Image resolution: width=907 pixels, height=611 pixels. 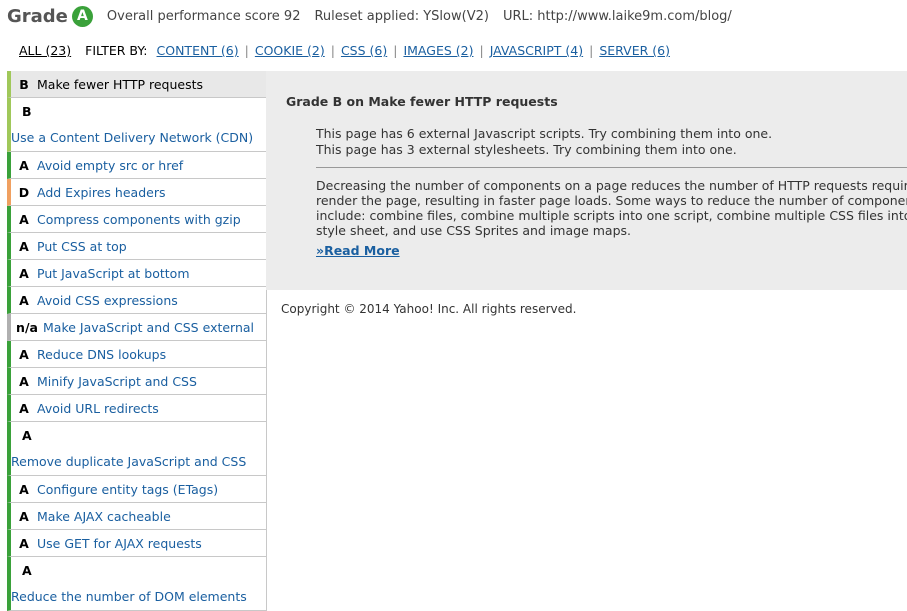 What do you see at coordinates (203, 16) in the screenshot?
I see `overall-score: Overall performance score 92` at bounding box center [203, 16].